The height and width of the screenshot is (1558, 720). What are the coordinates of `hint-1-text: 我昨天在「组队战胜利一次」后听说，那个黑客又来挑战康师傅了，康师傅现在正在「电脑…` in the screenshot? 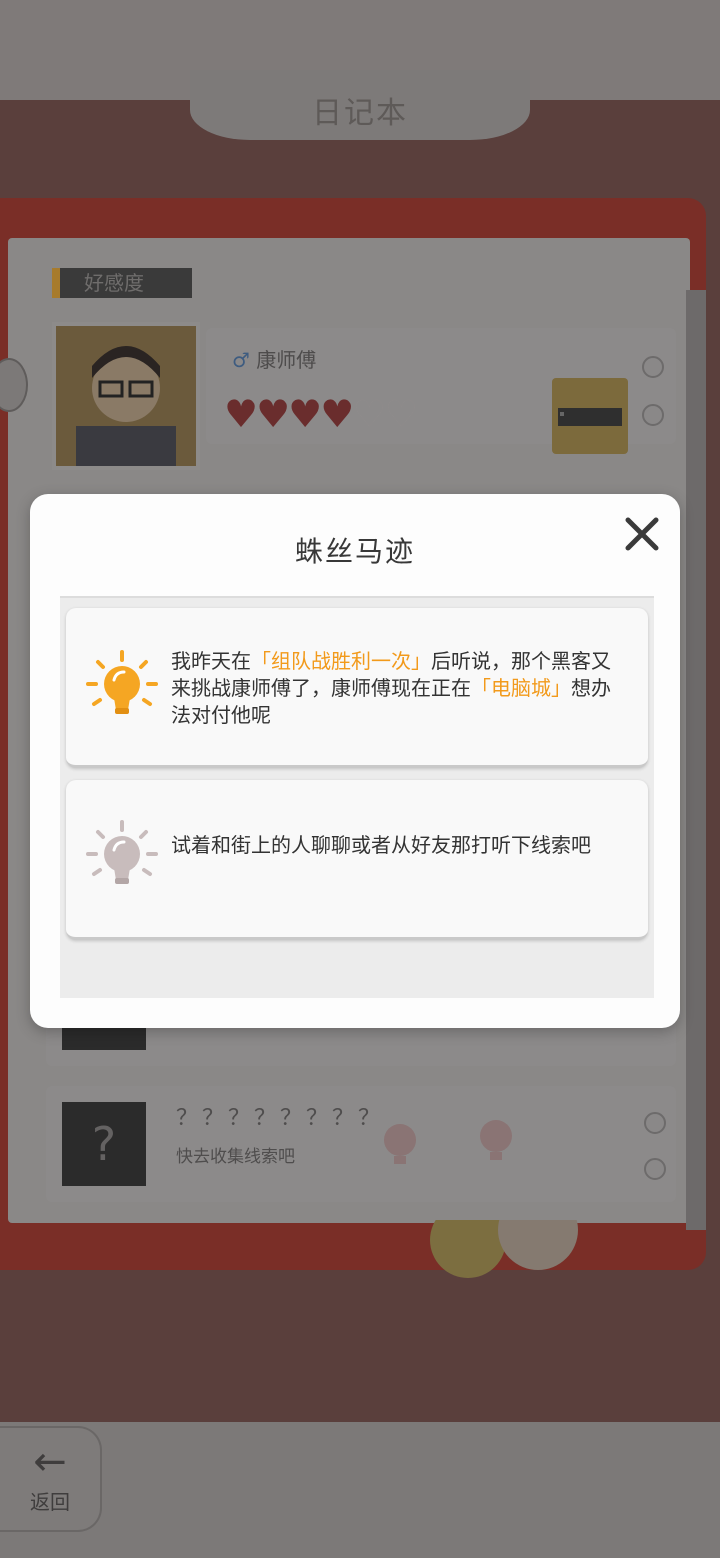 It's located at (399, 688).